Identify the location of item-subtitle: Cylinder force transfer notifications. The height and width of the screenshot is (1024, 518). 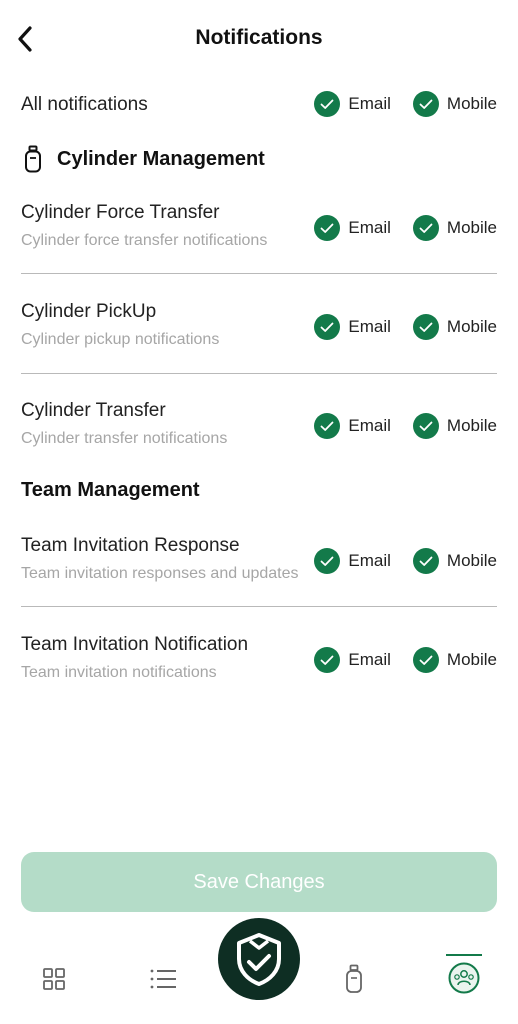
(144, 240).